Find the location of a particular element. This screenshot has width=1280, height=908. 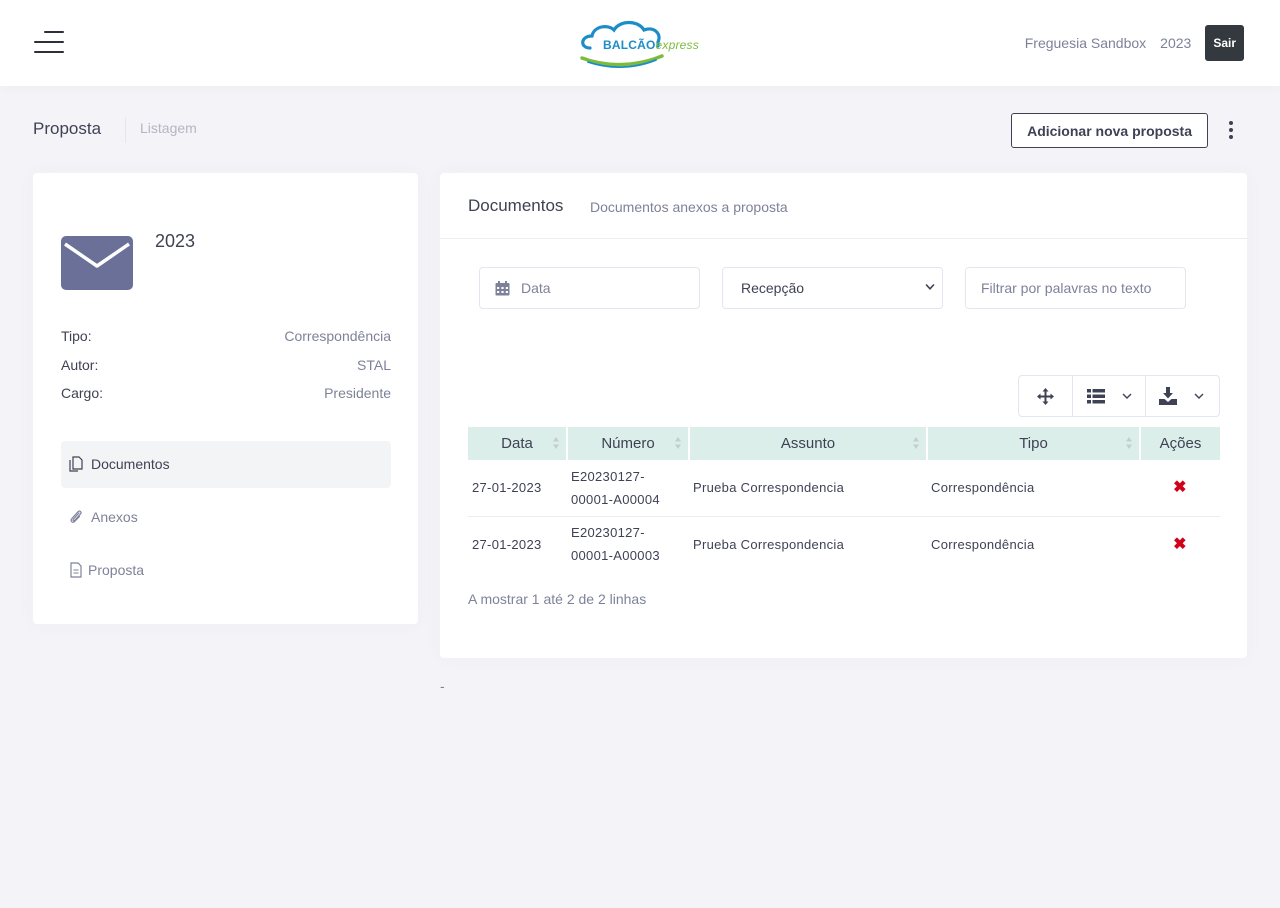

menu-toggle-icon is located at coordinates (48, 43).